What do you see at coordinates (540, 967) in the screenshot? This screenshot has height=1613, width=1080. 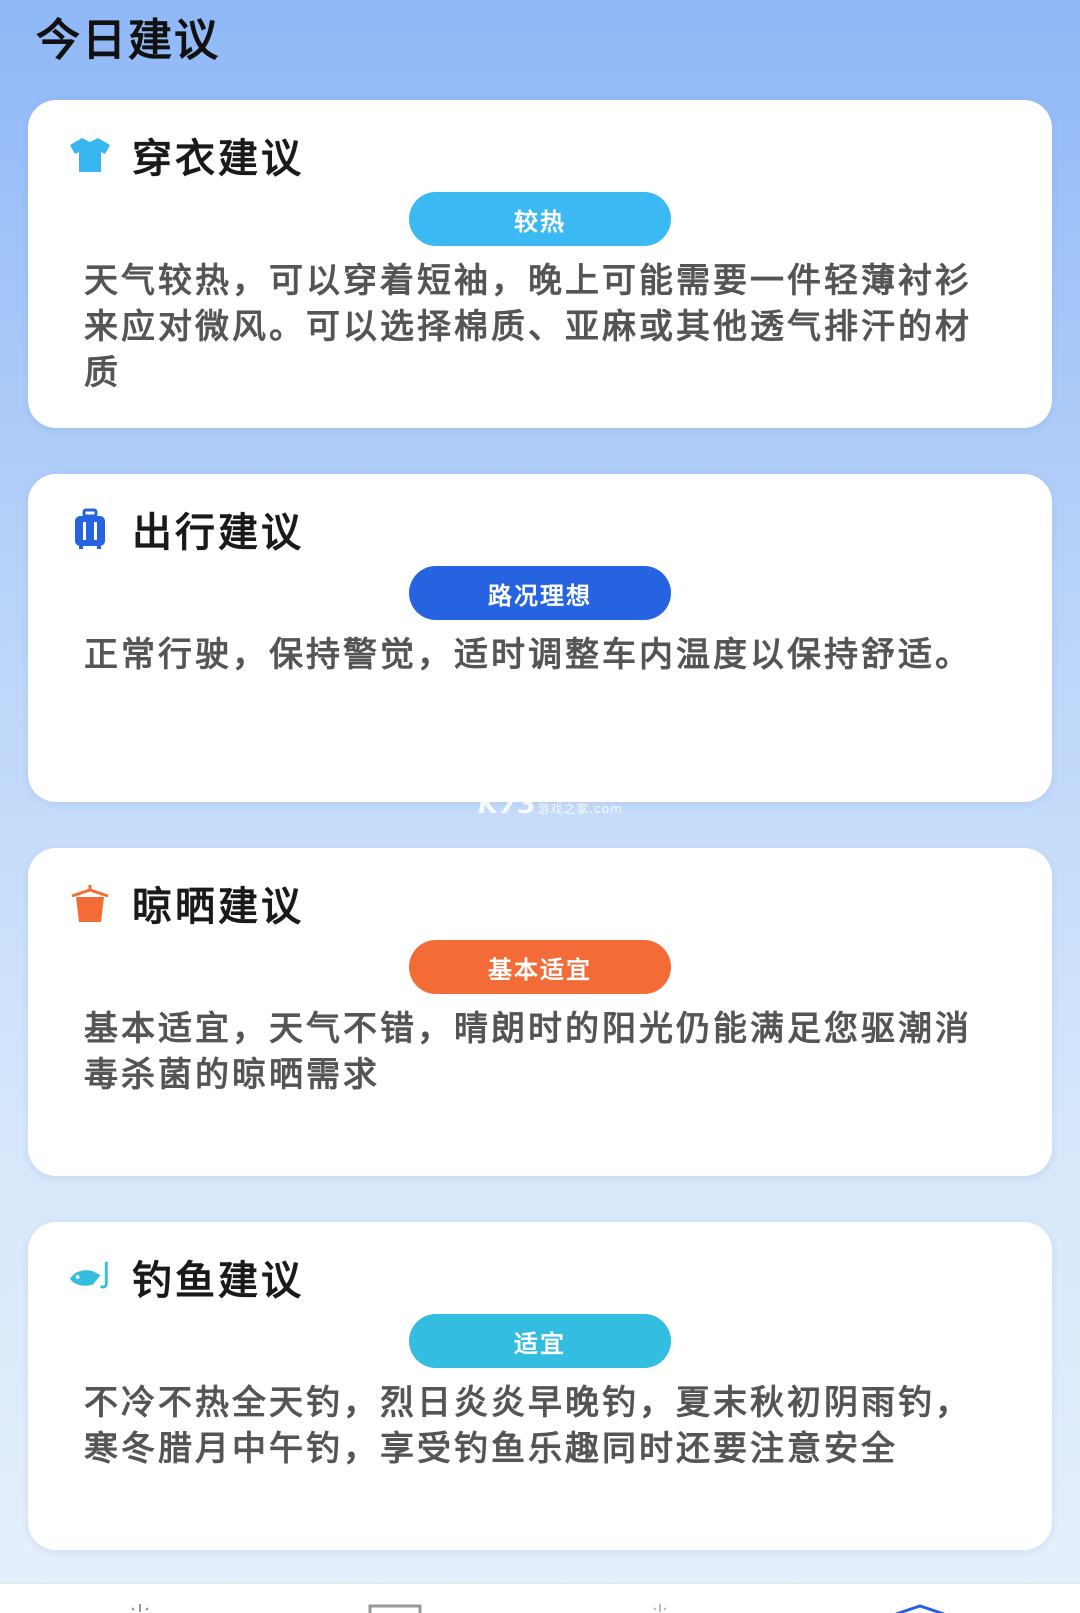 I see `status-badge: 基本适宜` at bounding box center [540, 967].